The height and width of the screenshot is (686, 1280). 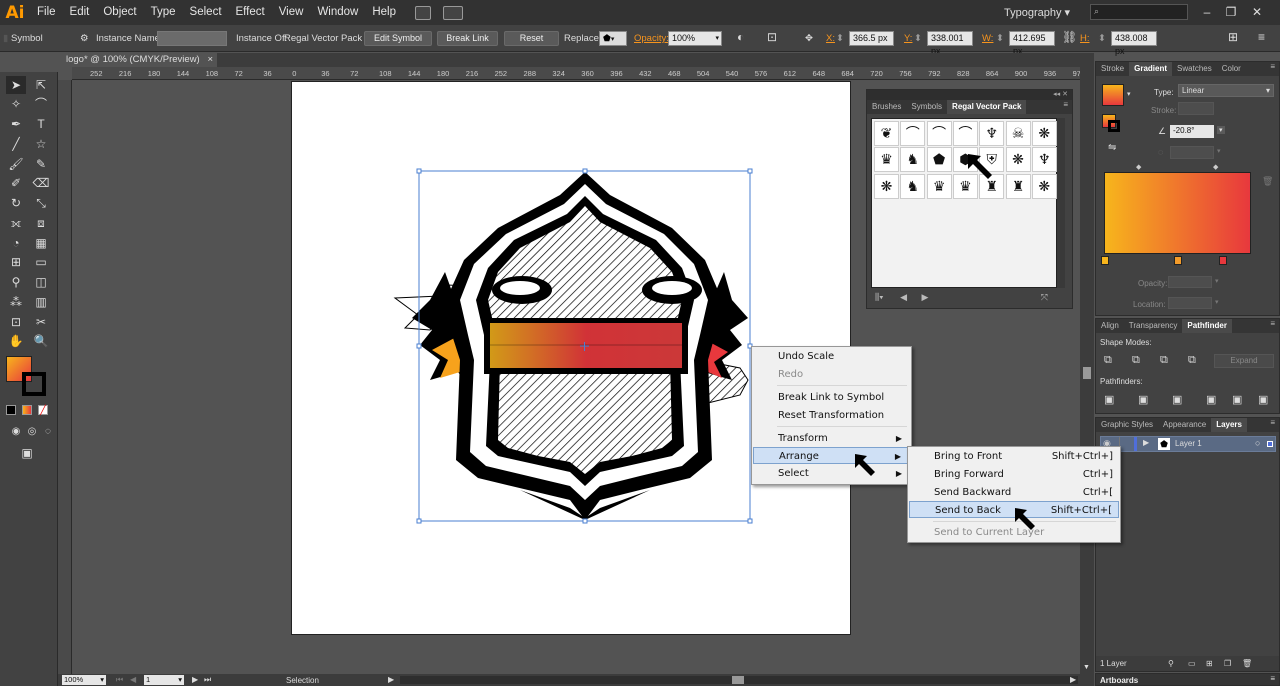 I want to click on aspect-input, so click(x=1192, y=152).